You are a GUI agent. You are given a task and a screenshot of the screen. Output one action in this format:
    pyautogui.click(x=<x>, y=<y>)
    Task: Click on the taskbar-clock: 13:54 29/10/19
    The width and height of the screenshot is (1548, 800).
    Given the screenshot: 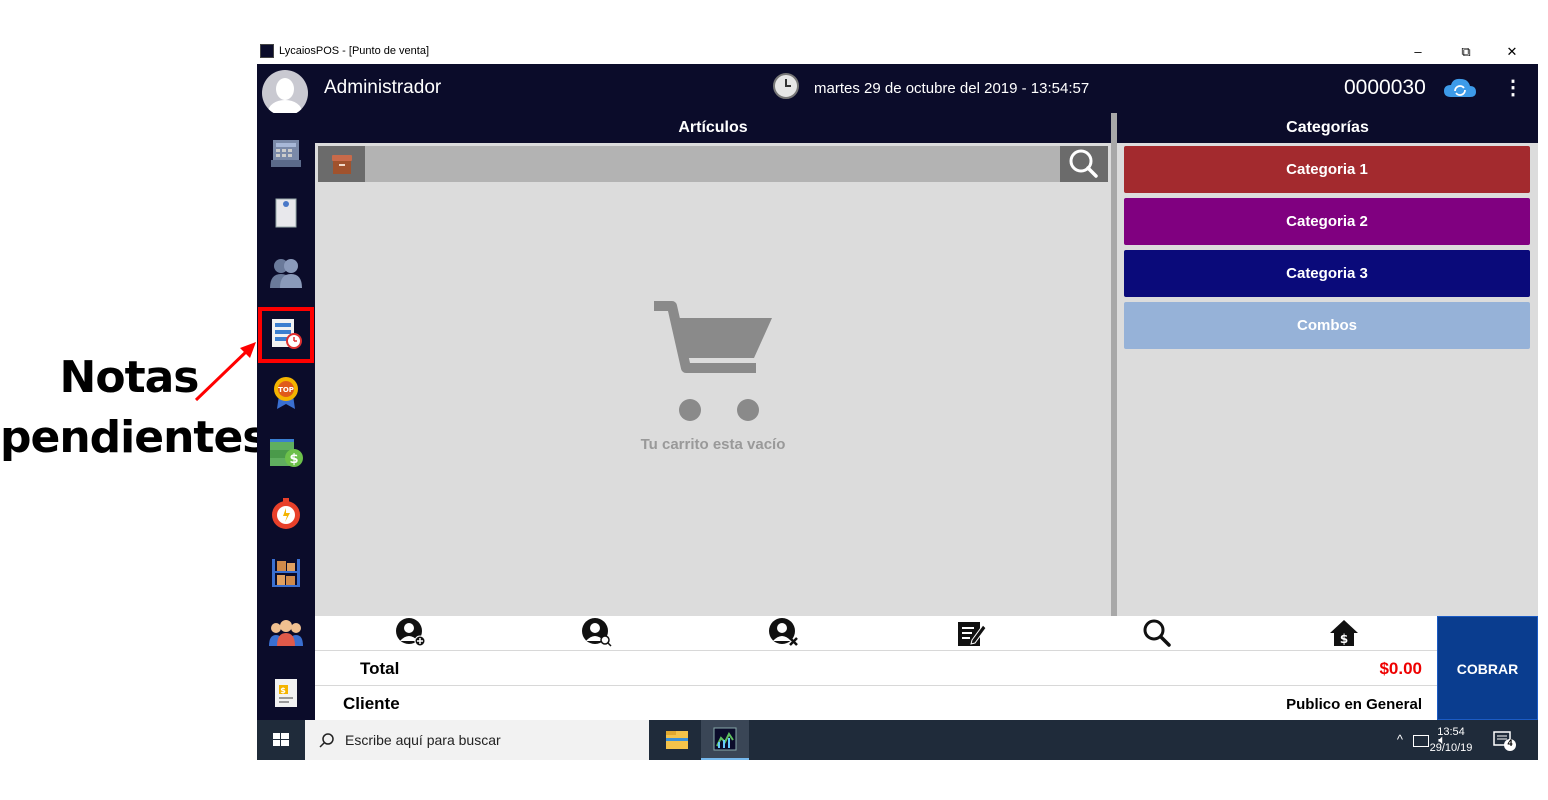 What is the action you would take?
    pyautogui.click(x=1451, y=740)
    